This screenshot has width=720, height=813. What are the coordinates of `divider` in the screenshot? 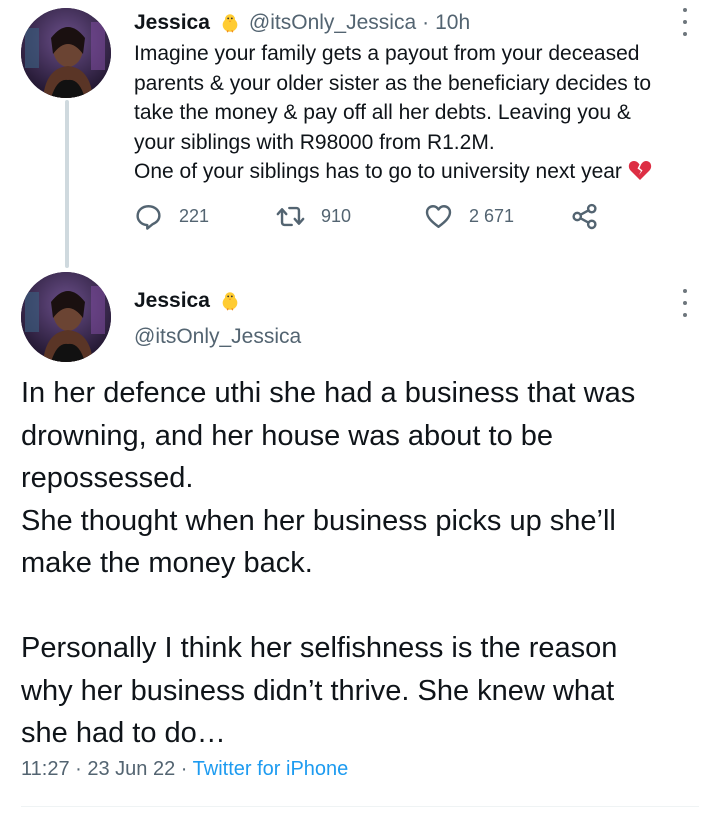 It's located at (360, 806).